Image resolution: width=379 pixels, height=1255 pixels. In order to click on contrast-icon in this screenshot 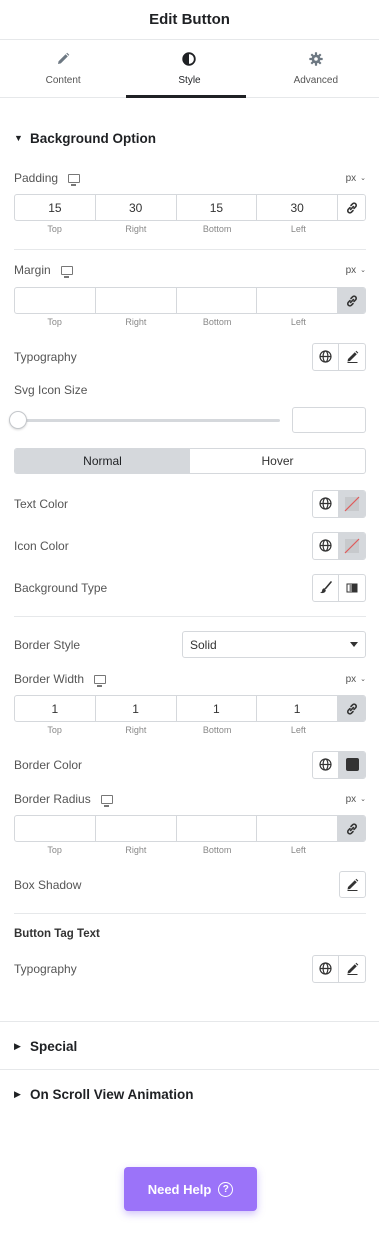, I will do `click(189, 60)`.